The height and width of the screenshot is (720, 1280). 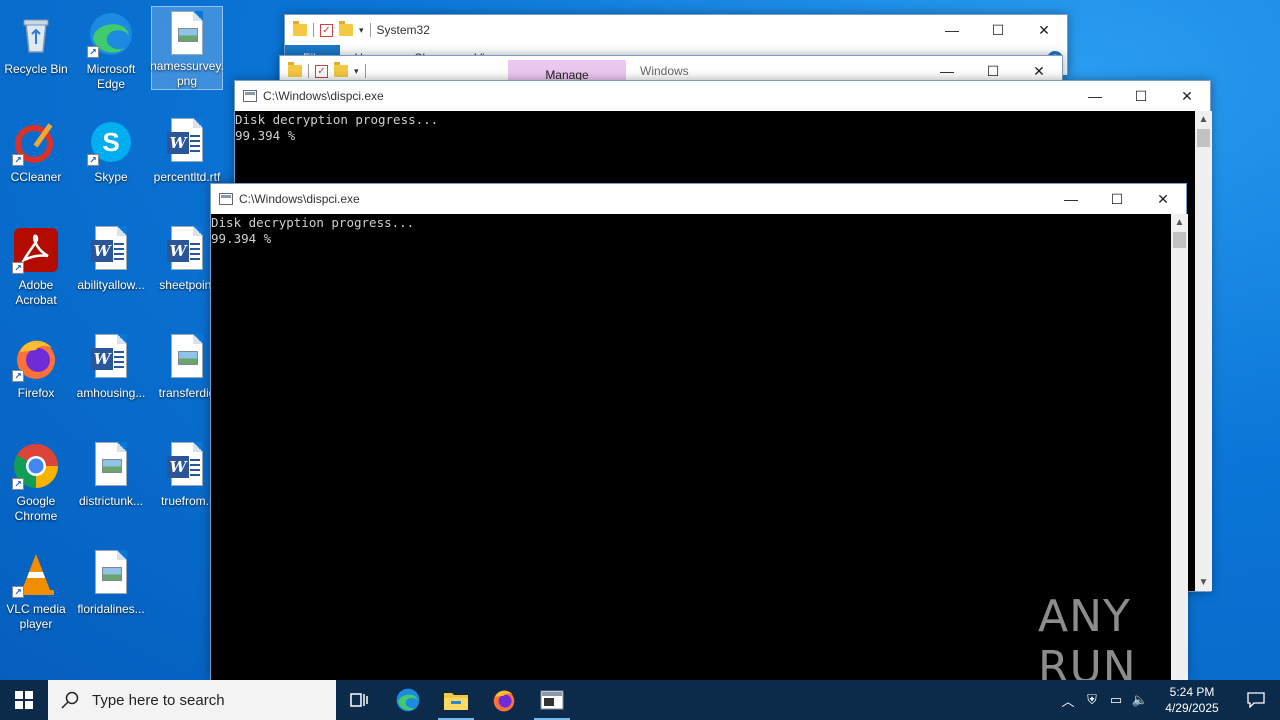 I want to click on search-icon, so click(x=70, y=700).